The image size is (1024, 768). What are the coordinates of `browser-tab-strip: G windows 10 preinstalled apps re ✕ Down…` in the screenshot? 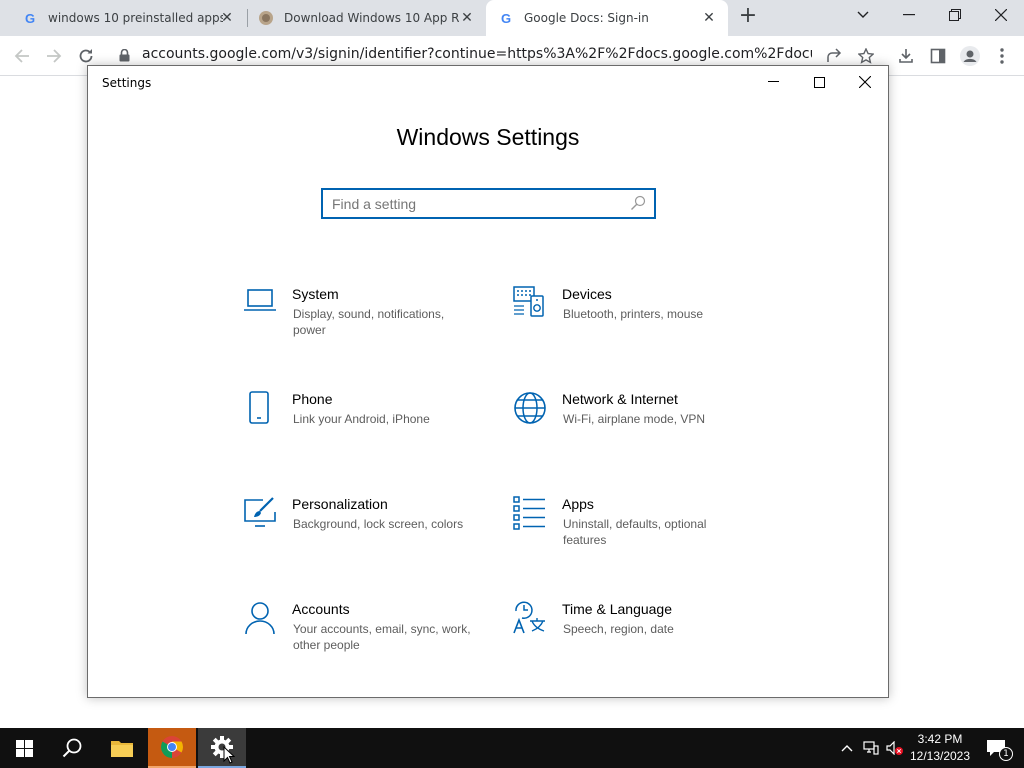 It's located at (512, 18).